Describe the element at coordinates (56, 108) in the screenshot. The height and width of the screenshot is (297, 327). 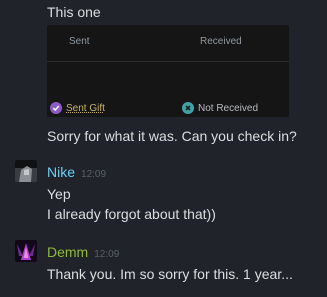
I see `check-icon` at that location.